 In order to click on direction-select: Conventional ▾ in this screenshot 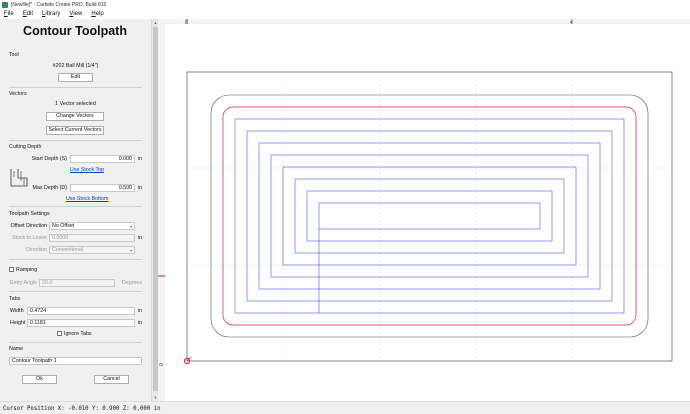, I will do `click(92, 250)`.